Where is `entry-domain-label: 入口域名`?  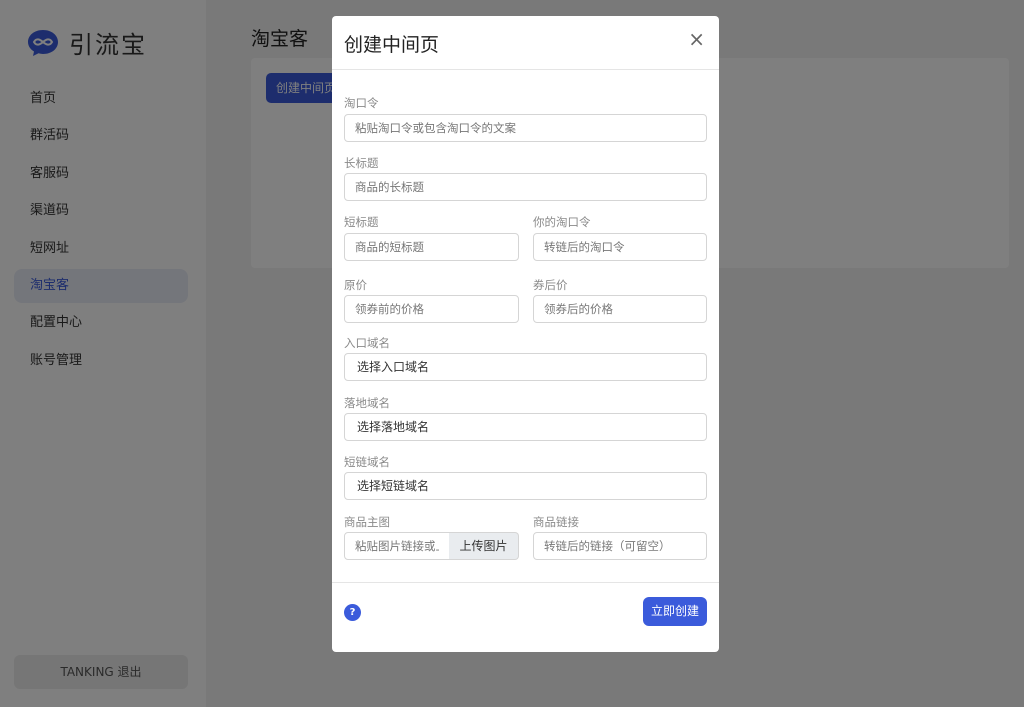
entry-domain-label: 入口域名 is located at coordinates (367, 343).